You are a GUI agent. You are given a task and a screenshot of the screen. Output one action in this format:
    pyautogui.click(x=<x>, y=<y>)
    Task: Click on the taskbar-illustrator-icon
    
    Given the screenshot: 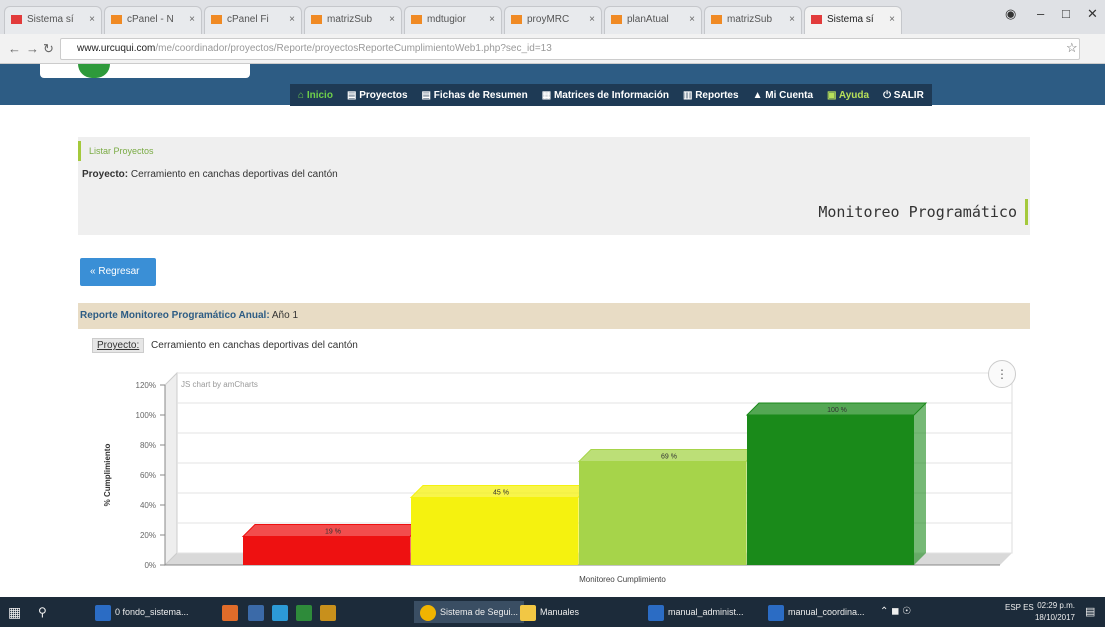 What is the action you would take?
    pyautogui.click(x=330, y=612)
    